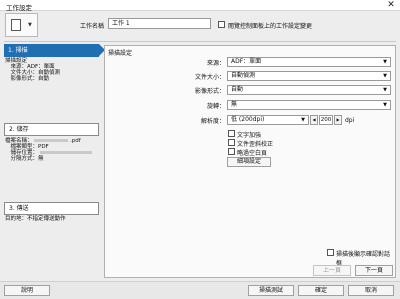 This screenshot has height=299, width=400. Describe the element at coordinates (309, 76) in the screenshot. I see `document-size-select: 自動偵測 ▼` at that location.